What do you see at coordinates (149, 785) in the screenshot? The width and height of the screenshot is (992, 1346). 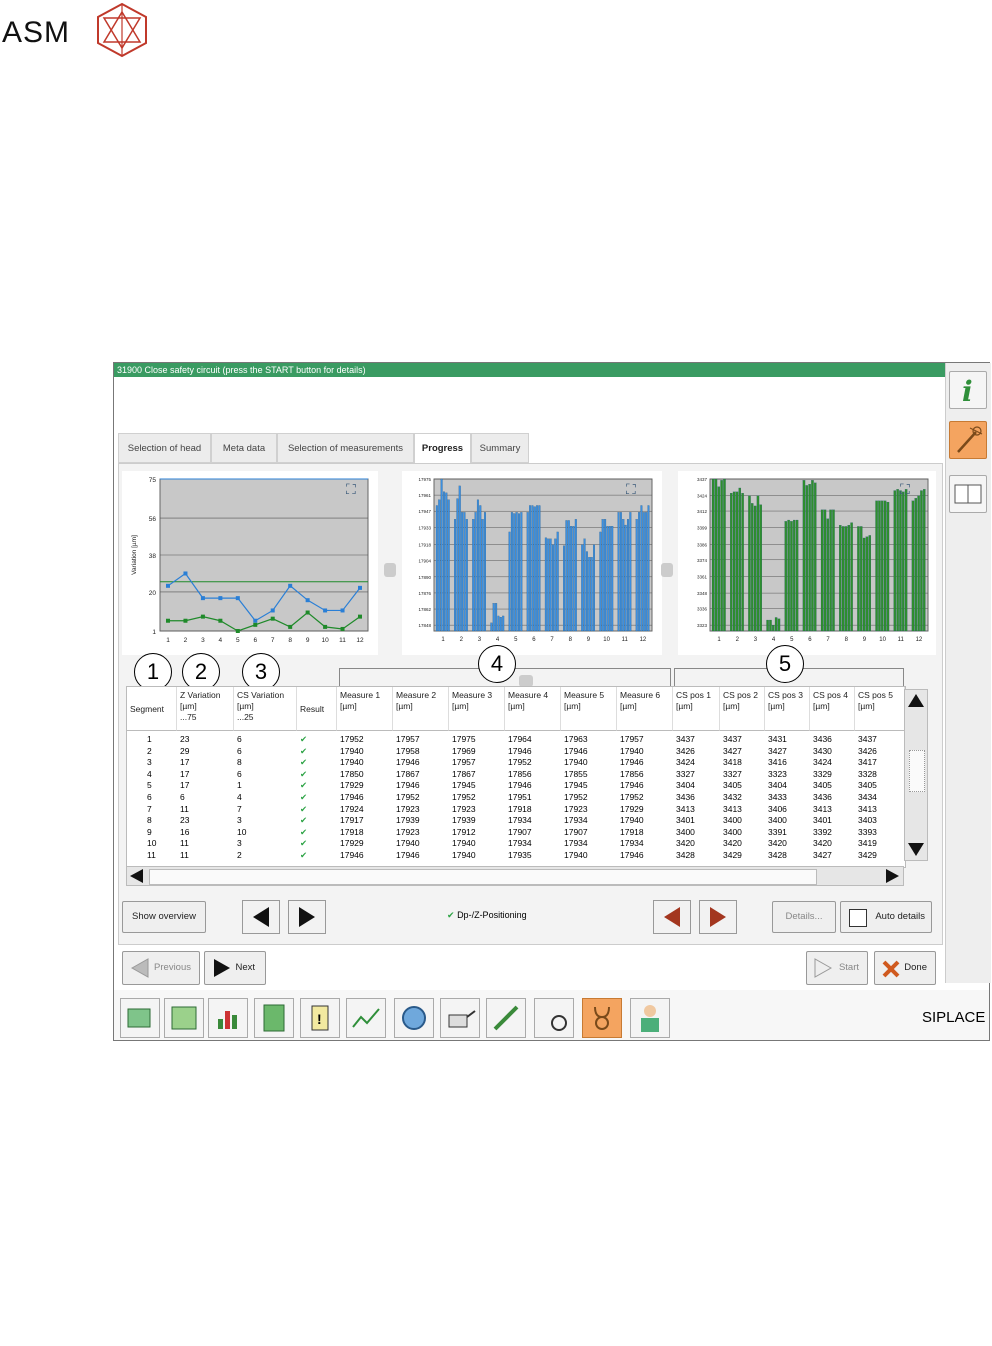 I see `table-cell: 5` at bounding box center [149, 785].